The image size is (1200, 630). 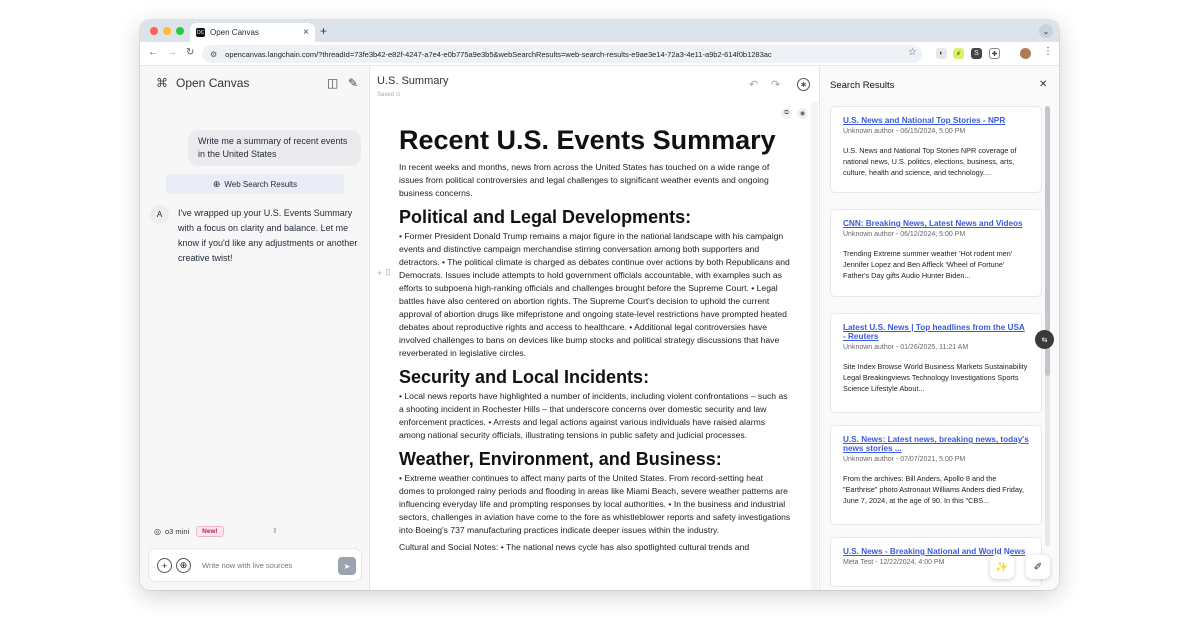 I want to click on brand: ⌘ Open Canvas, so click(x=202, y=83).